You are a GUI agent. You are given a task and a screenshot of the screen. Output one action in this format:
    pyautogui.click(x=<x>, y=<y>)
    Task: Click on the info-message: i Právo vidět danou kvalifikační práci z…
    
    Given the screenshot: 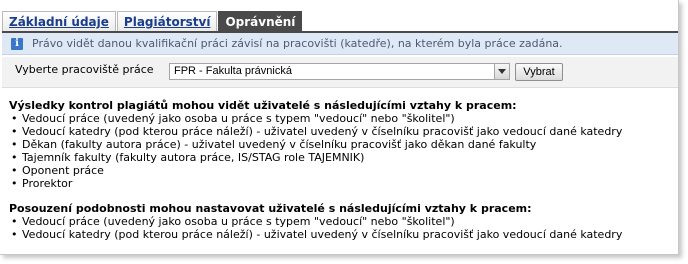 What is the action you would take?
    pyautogui.click(x=340, y=44)
    